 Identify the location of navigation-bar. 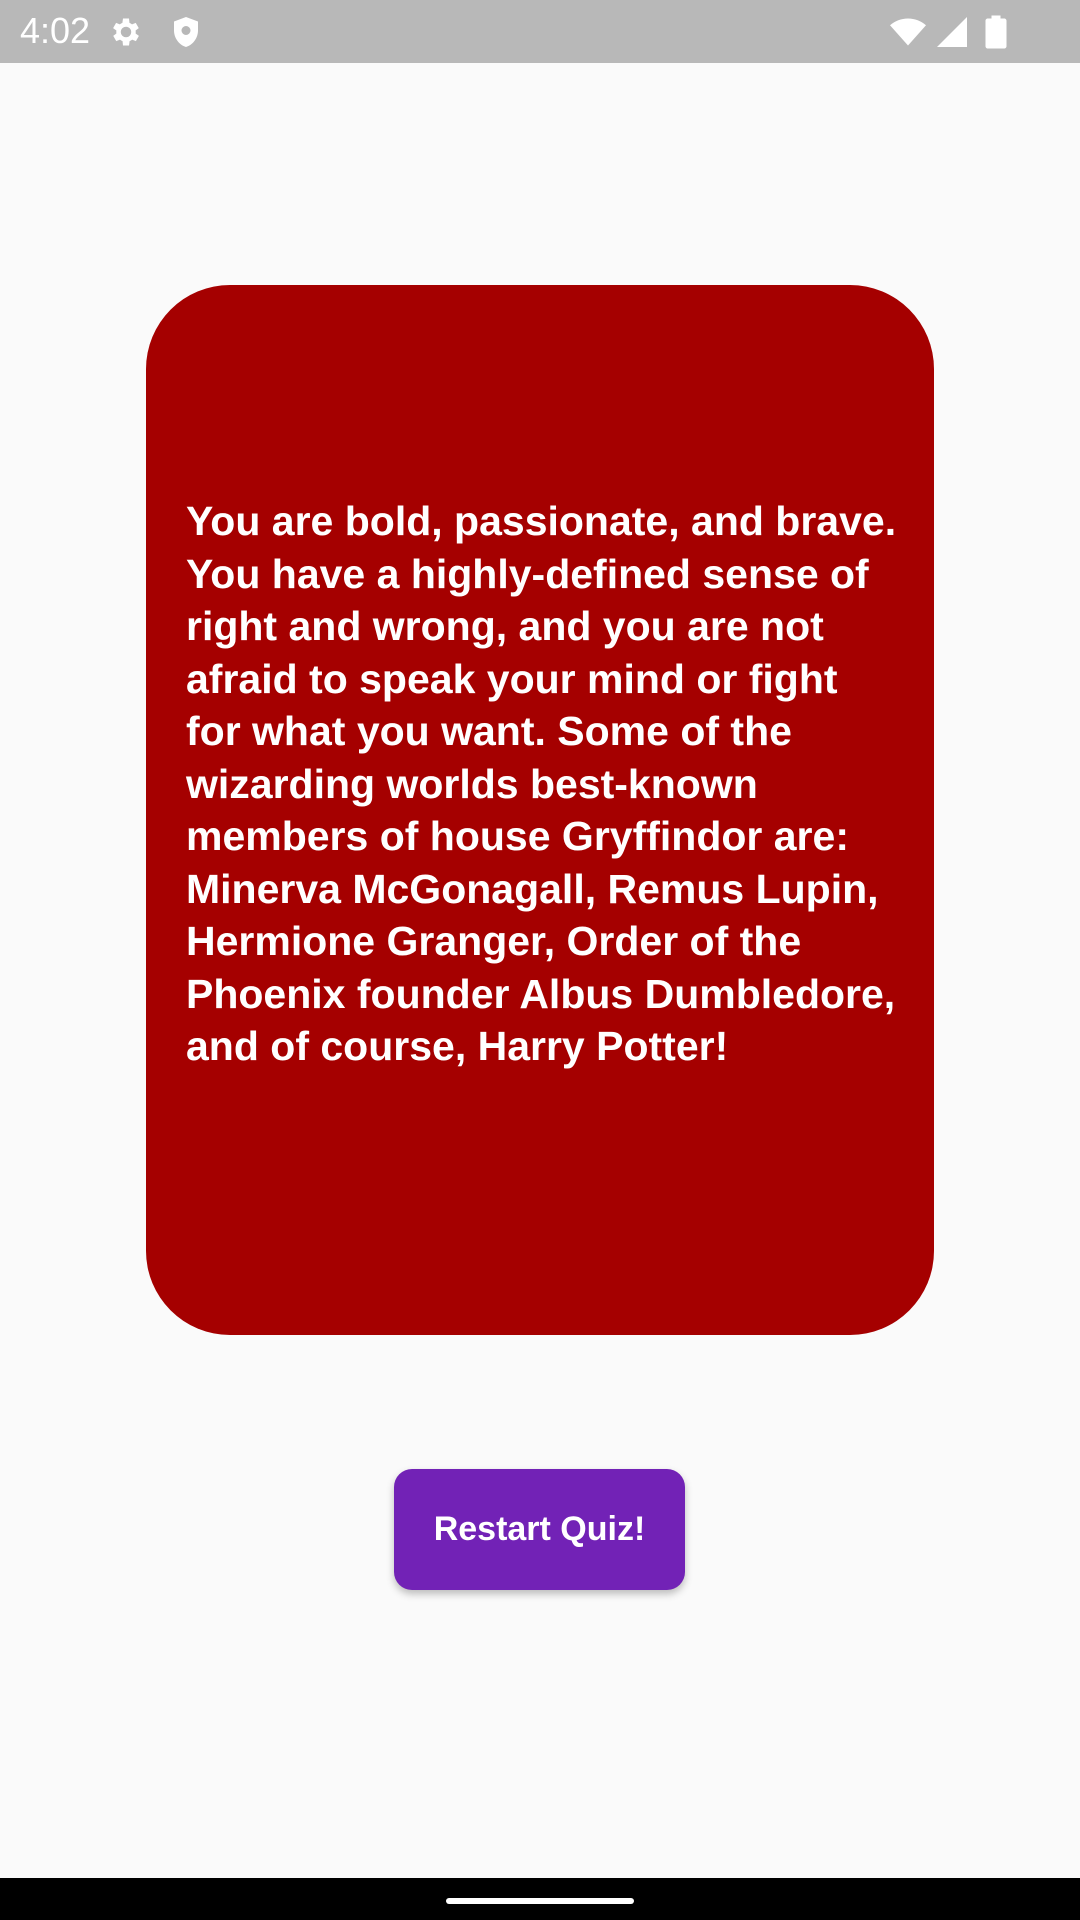
(540, 1899).